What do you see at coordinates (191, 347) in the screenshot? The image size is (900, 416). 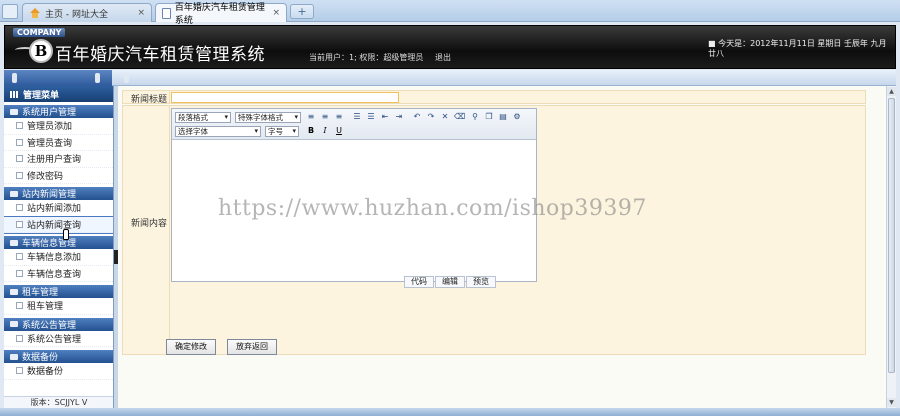 I see `confirm-modify-button: 确定修改` at bounding box center [191, 347].